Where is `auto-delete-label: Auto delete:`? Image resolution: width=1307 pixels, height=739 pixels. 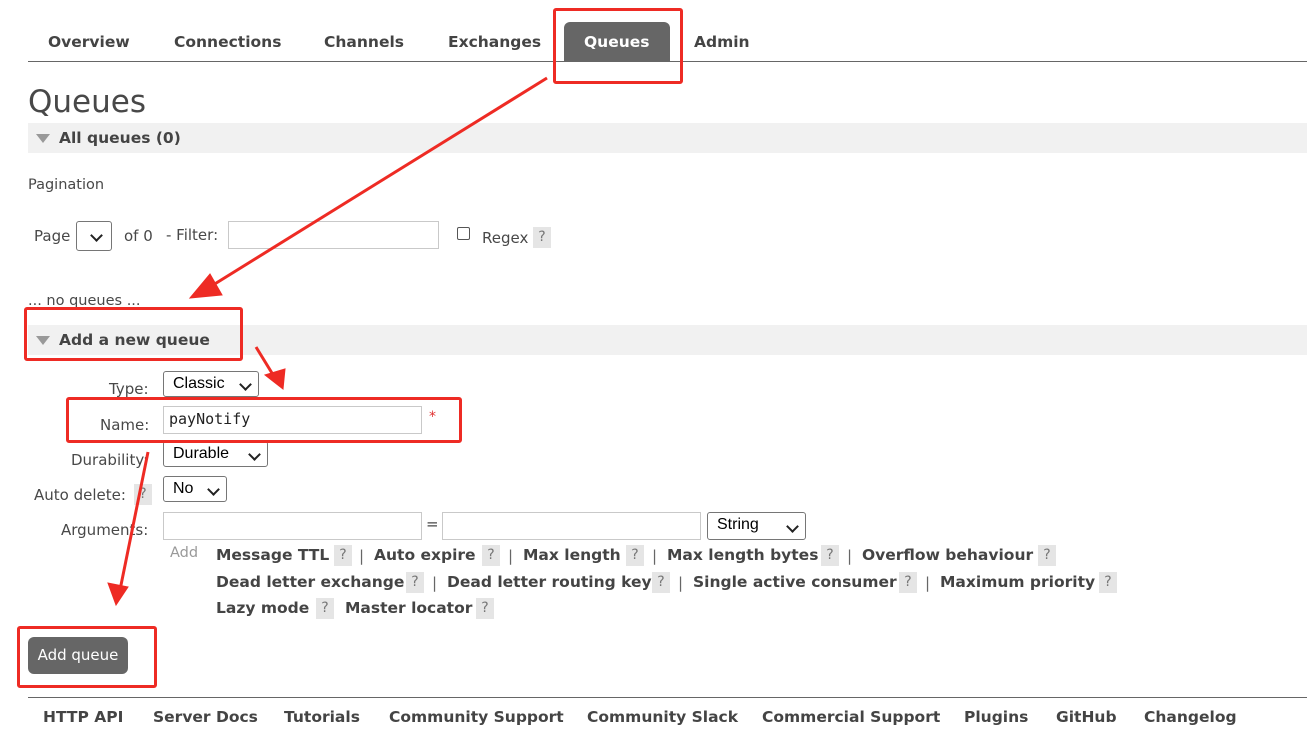
auto-delete-label: Auto delete: is located at coordinates (80, 495).